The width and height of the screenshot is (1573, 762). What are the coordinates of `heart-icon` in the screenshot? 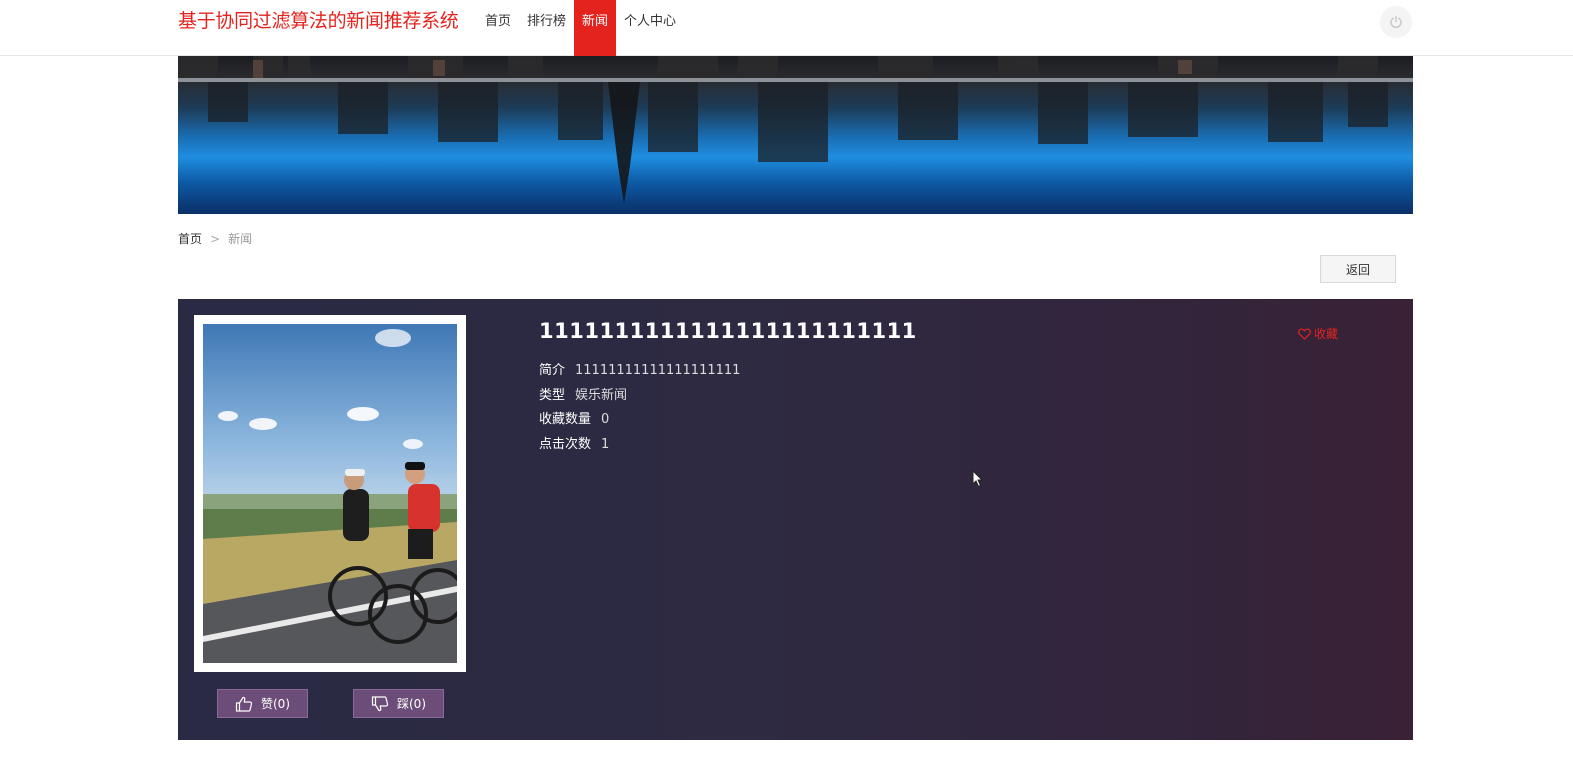 It's located at (1304, 334).